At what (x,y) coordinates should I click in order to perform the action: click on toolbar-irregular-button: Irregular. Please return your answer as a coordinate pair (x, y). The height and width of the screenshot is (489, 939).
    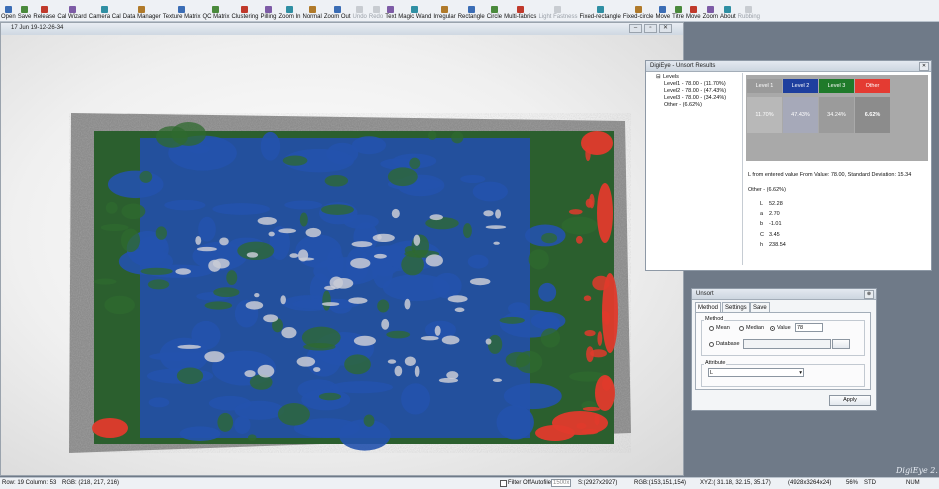
    Looking at the image, I should click on (444, 11).